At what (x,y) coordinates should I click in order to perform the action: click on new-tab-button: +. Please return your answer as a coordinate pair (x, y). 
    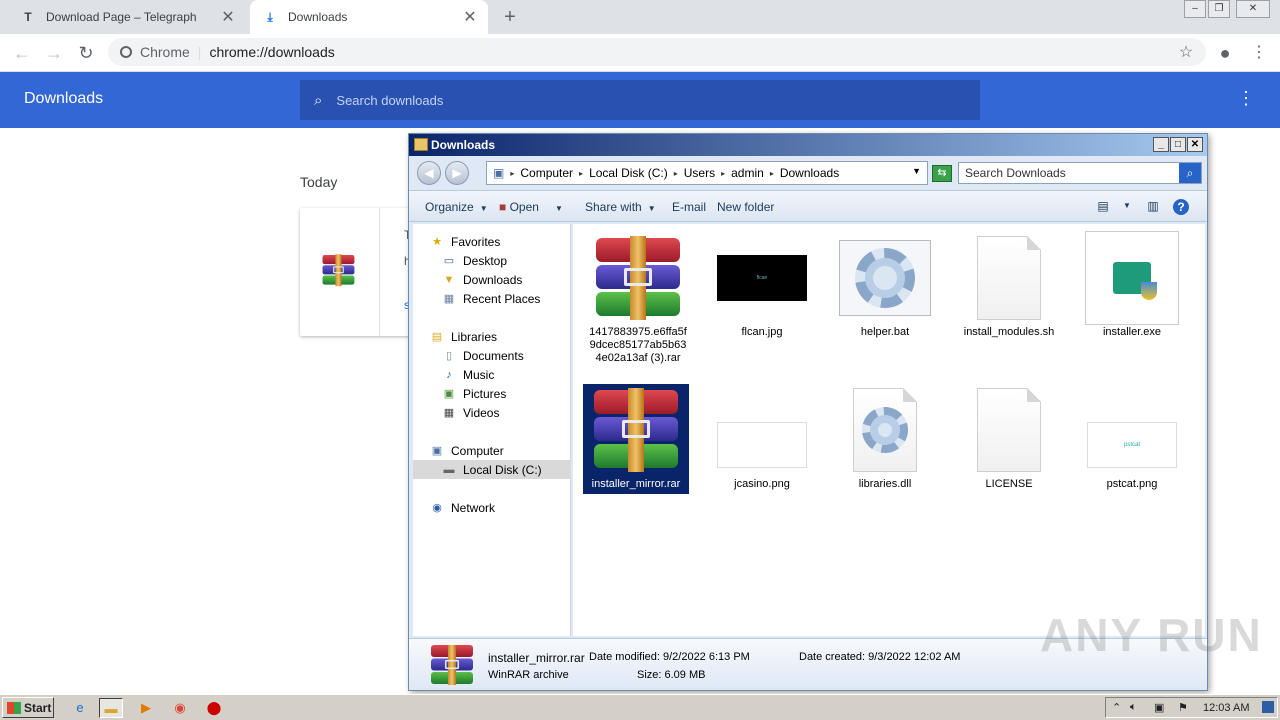
    Looking at the image, I should click on (510, 17).